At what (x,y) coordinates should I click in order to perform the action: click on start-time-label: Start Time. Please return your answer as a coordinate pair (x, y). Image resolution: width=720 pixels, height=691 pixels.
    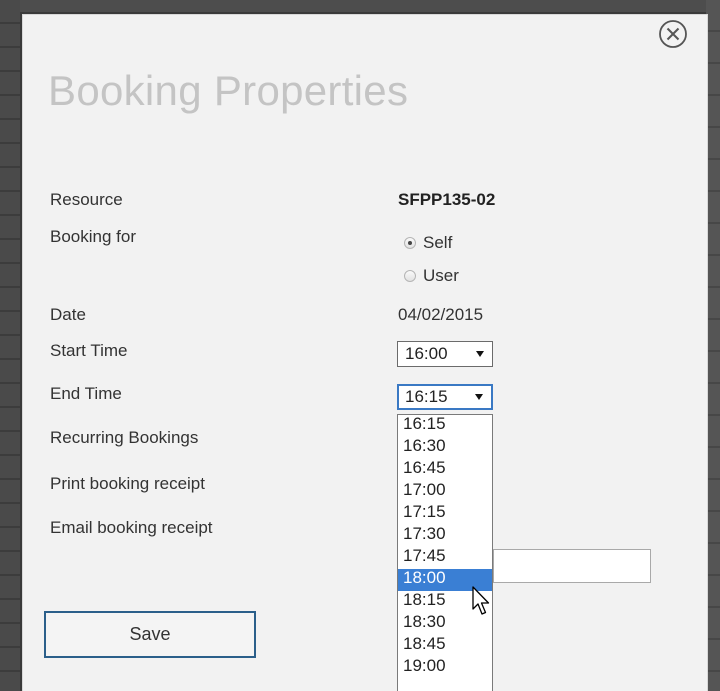
    Looking at the image, I should click on (89, 350).